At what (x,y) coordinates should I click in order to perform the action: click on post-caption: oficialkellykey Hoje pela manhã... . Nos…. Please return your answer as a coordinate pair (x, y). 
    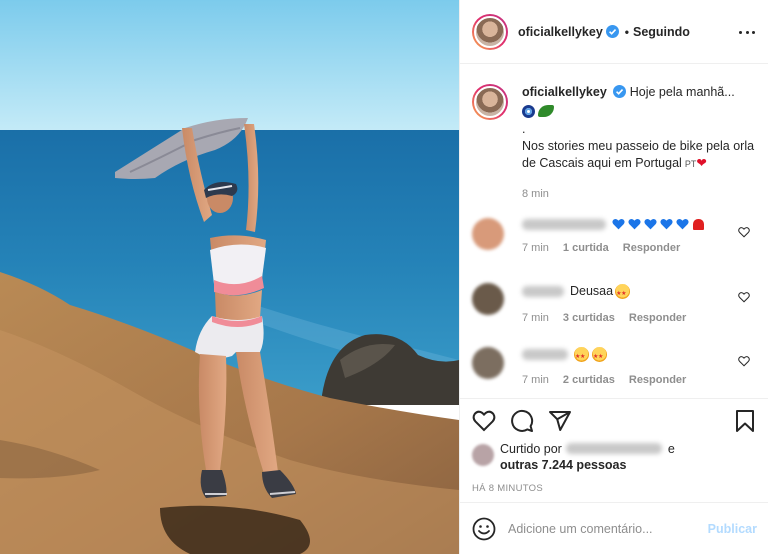
    Looking at the image, I should click on (617, 143).